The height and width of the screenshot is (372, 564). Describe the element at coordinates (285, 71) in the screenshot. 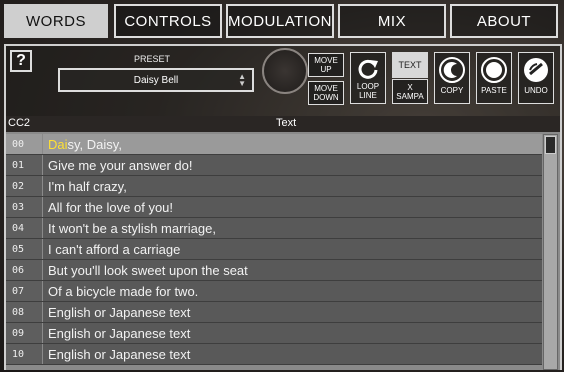

I see `knob` at that location.